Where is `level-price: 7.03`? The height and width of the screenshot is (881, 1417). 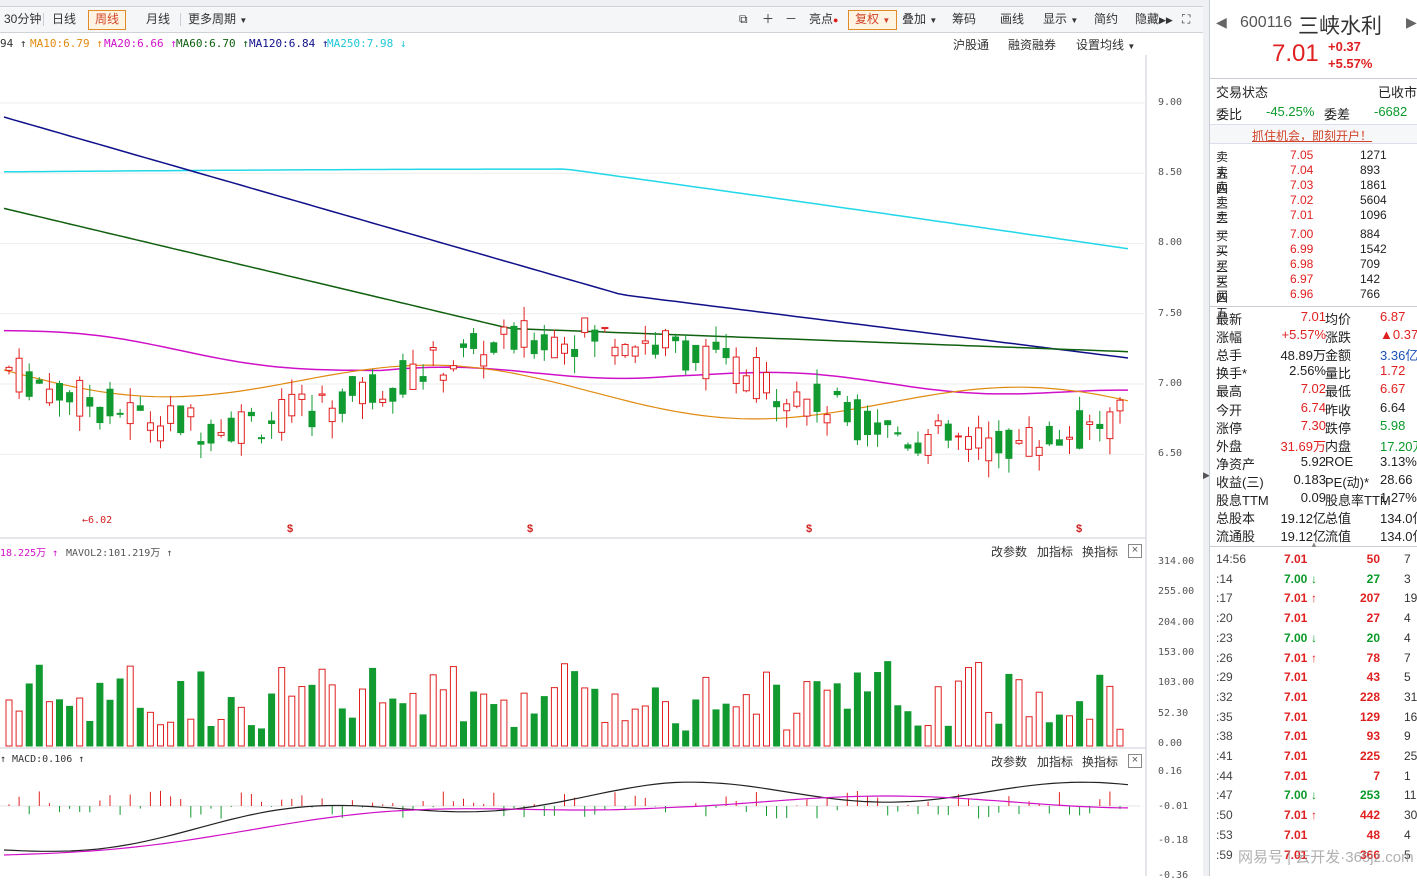
level-price: 7.03 is located at coordinates (1302, 185).